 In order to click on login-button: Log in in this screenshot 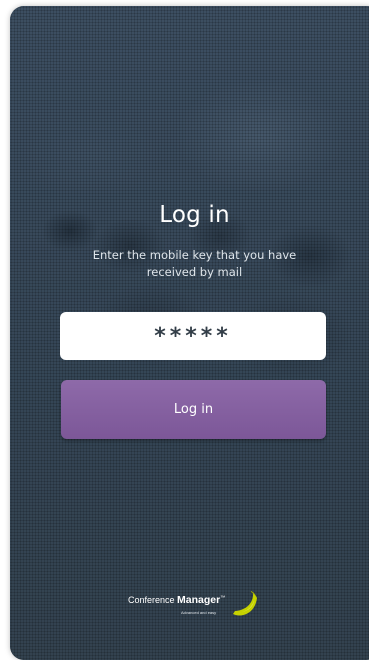, I will do `click(193, 409)`.